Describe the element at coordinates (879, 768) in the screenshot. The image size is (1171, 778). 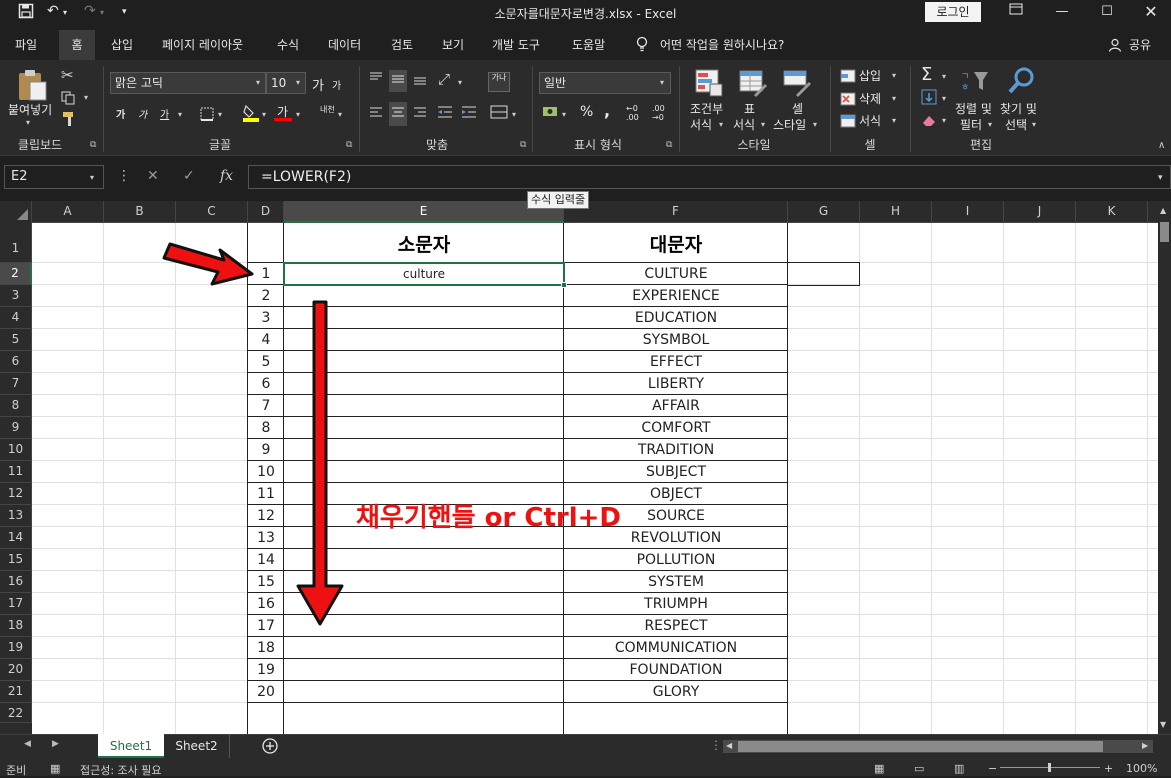
I see `normal-view-icon: ▦` at that location.